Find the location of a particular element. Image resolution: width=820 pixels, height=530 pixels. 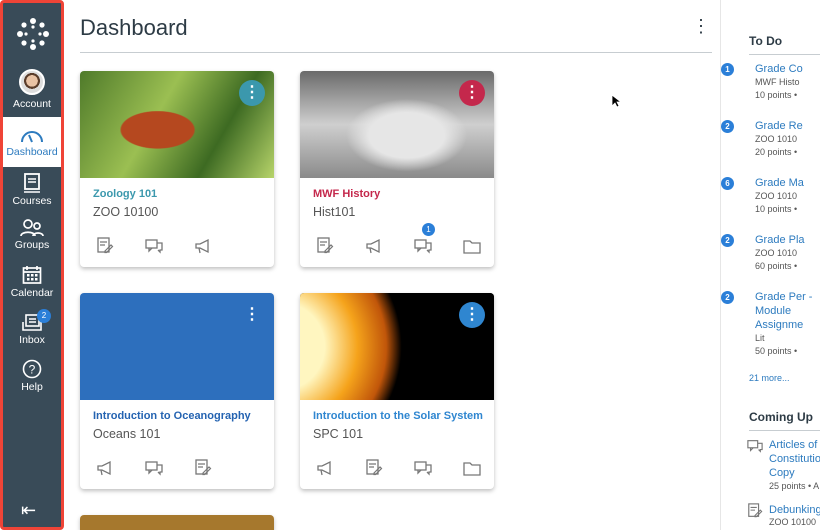

todo-meta: 60 points • is located at coordinates (776, 266).